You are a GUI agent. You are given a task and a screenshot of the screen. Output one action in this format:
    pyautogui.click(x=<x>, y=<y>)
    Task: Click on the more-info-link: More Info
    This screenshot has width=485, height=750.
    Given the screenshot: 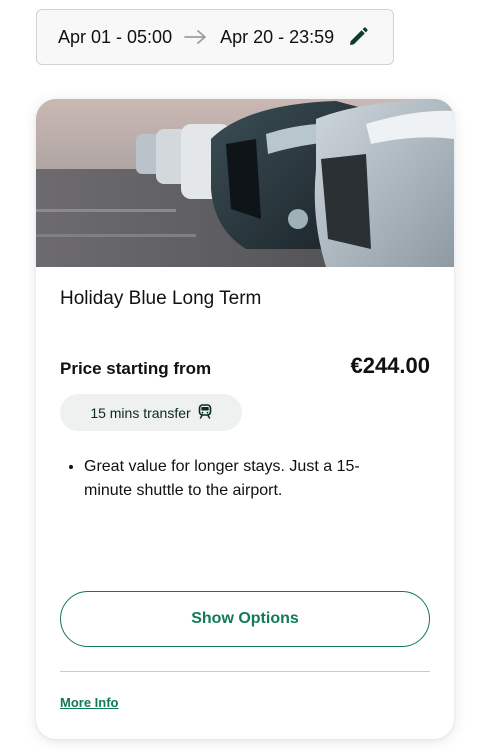 What is the action you would take?
    pyautogui.click(x=89, y=702)
    